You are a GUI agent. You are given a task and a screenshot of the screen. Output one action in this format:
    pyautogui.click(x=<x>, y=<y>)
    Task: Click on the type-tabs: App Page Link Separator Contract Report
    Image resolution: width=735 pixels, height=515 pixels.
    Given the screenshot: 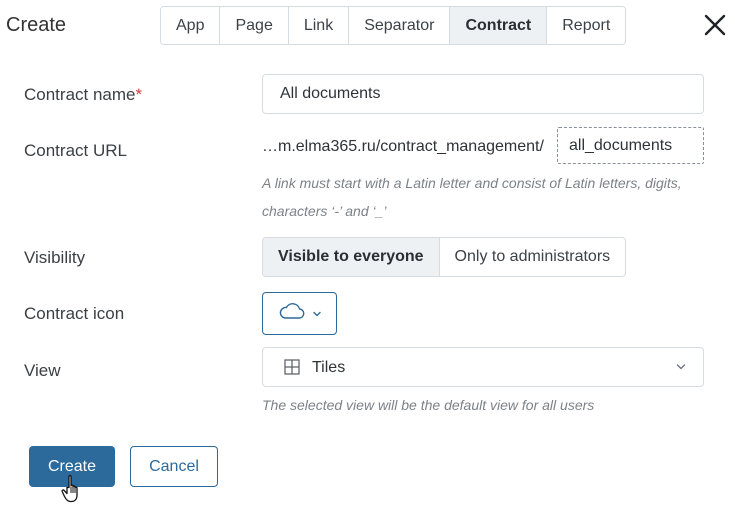 What is the action you would take?
    pyautogui.click(x=393, y=25)
    